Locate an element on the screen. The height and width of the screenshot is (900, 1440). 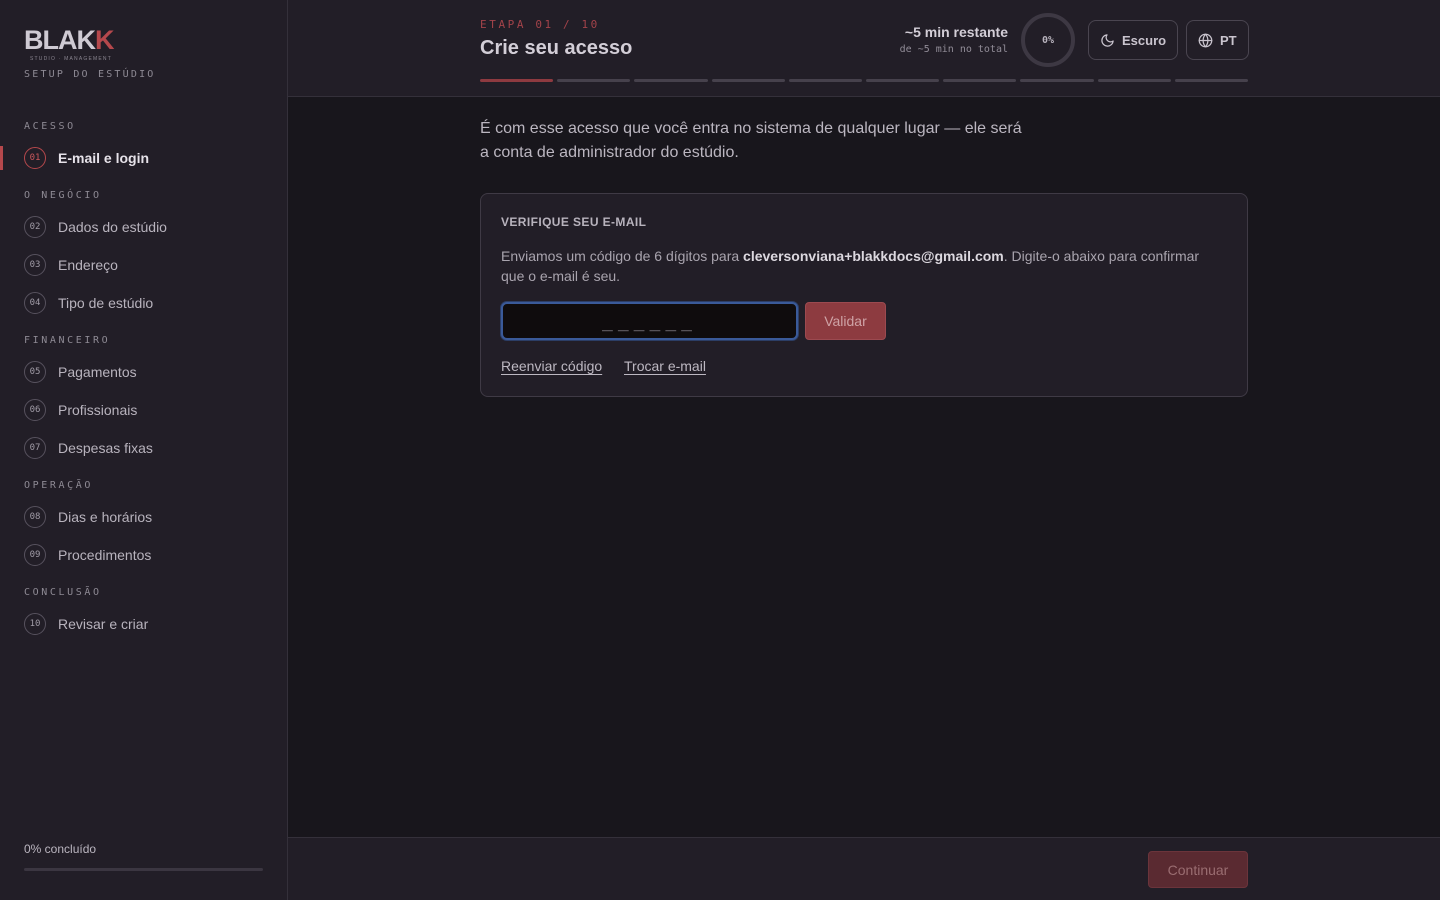
verification-code-input is located at coordinates (649, 321).